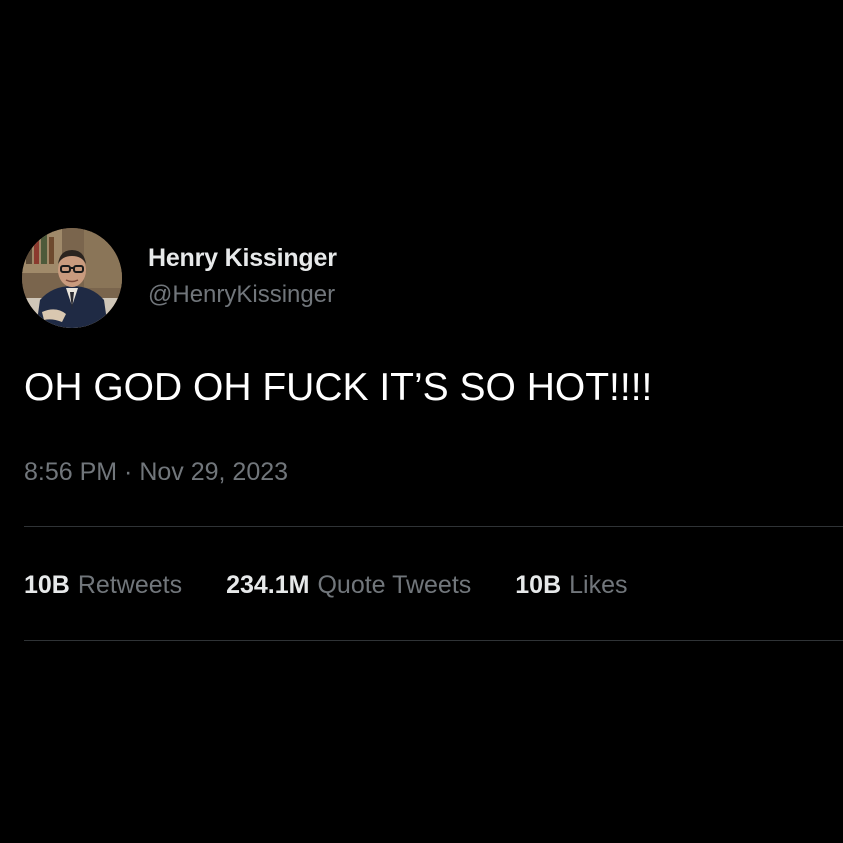 The height and width of the screenshot is (843, 843). I want to click on quote-tweets-stat: 234.1M Quote Tweets, so click(348, 585).